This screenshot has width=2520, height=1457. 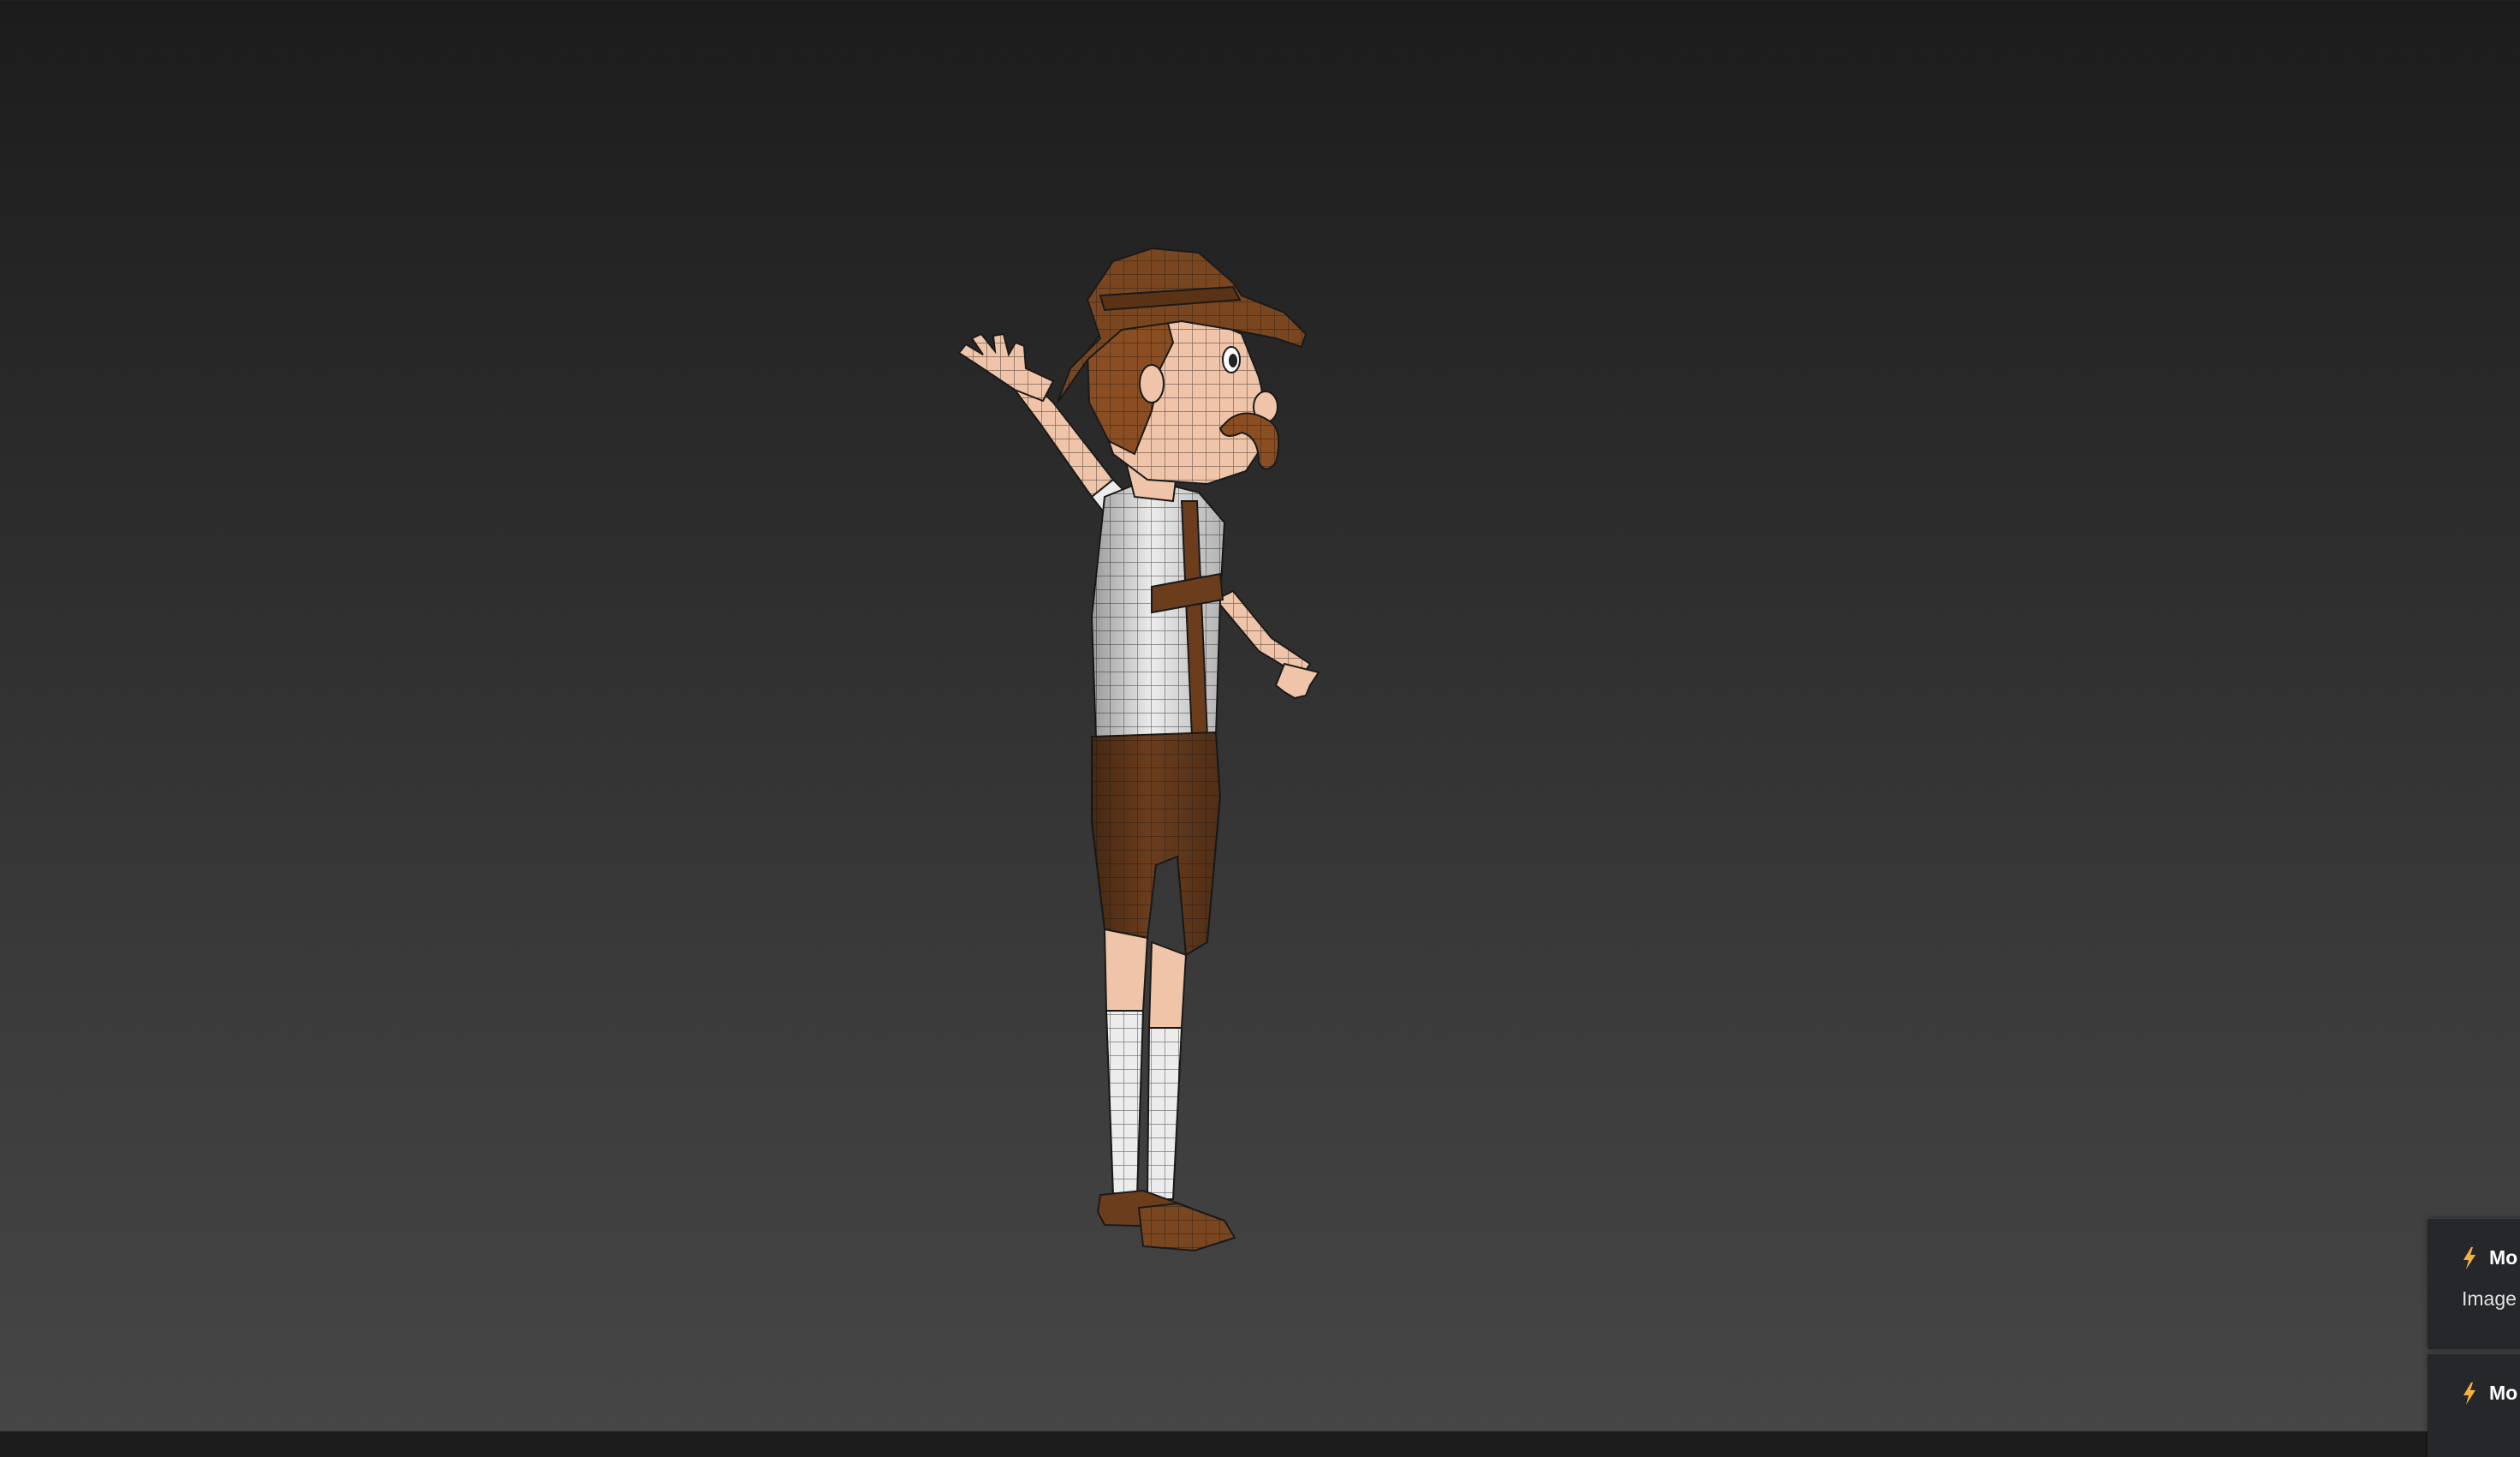 I want to click on notification-message: Image c, so click(x=2491, y=1298).